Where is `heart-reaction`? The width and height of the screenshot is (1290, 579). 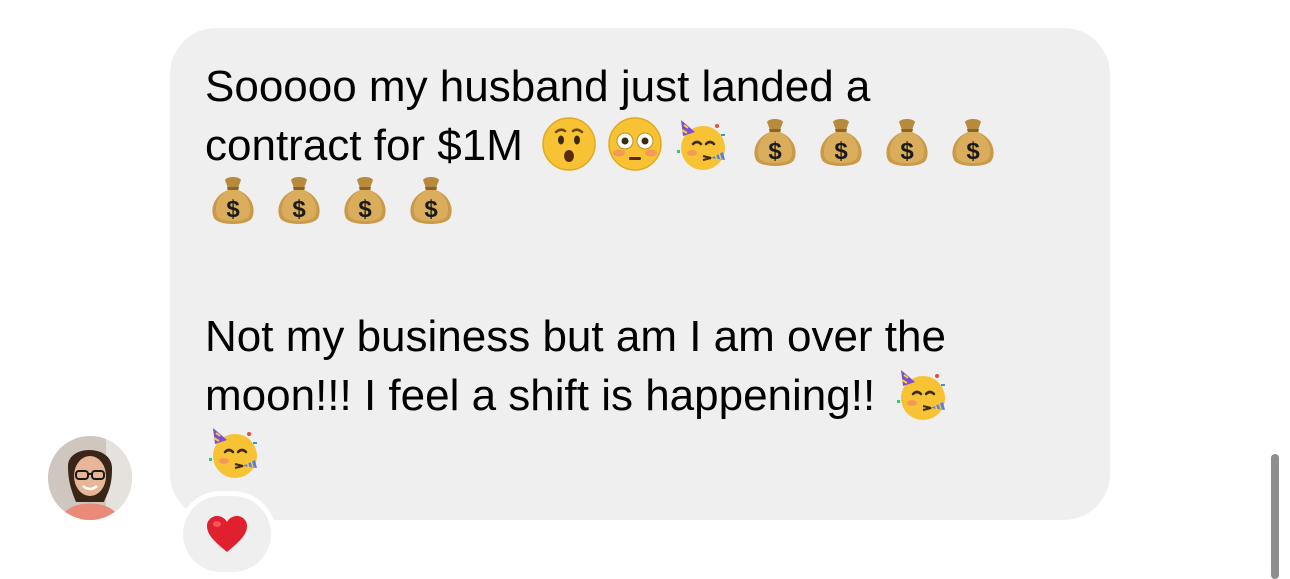 heart-reaction is located at coordinates (227, 534).